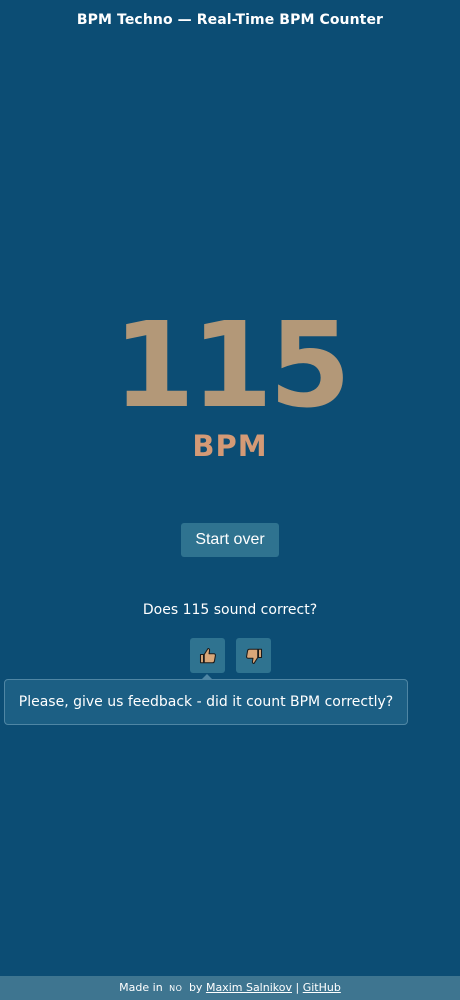 The width and height of the screenshot is (460, 1000). Describe the element at coordinates (195, 987) in the screenshot. I see `footer-by: by` at that location.